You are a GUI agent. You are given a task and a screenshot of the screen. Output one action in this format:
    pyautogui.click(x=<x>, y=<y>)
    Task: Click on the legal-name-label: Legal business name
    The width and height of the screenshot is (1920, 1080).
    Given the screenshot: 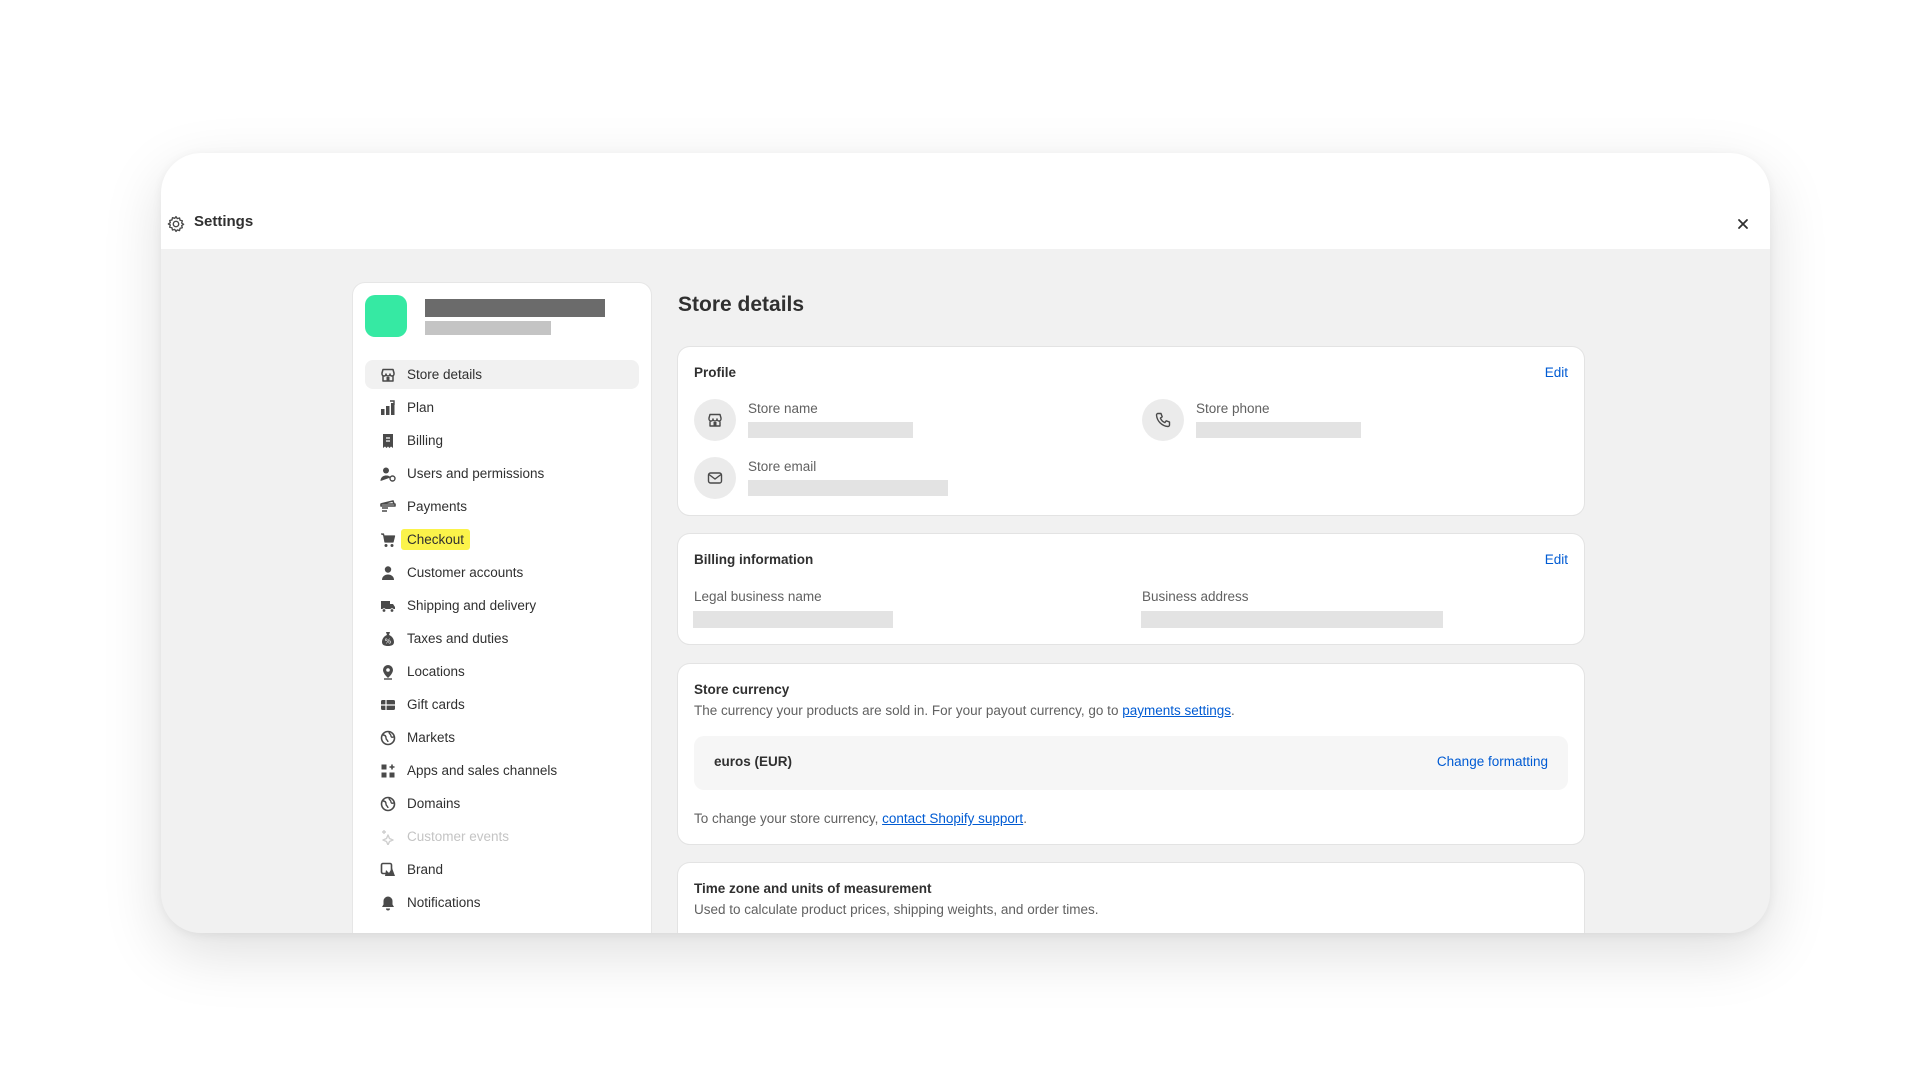 What is the action you would take?
    pyautogui.click(x=758, y=596)
    